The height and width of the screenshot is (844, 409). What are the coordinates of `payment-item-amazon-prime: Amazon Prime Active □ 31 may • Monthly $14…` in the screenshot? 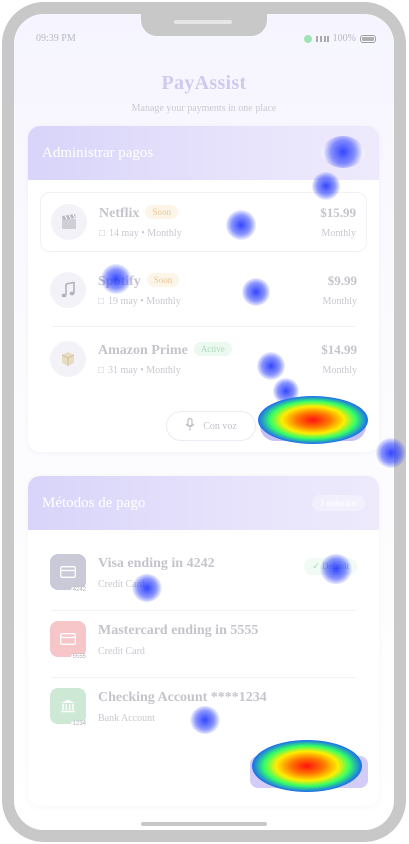 It's located at (203, 360).